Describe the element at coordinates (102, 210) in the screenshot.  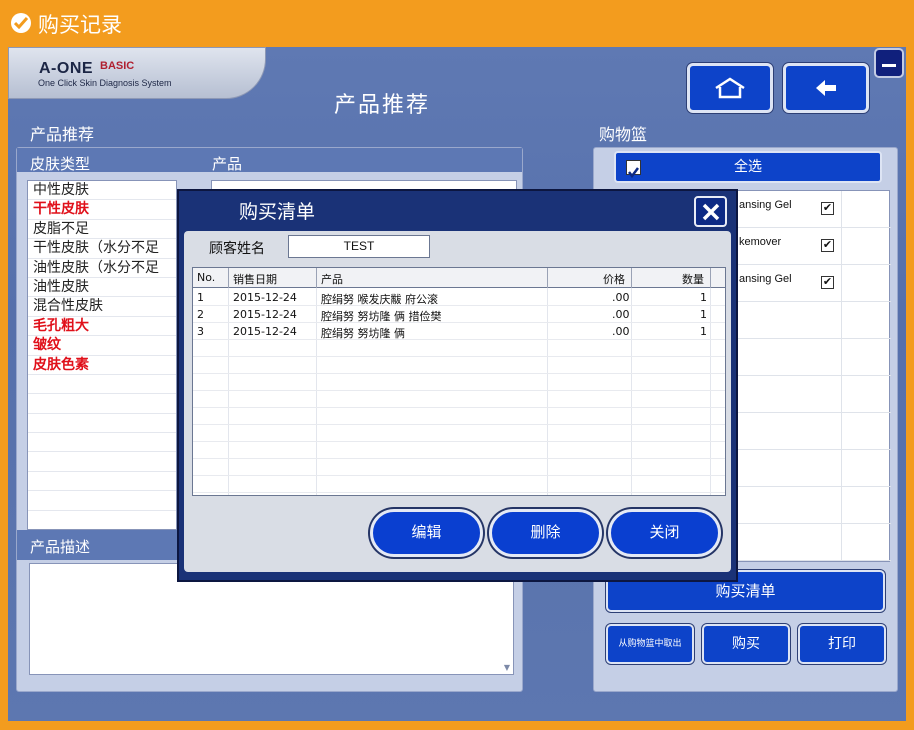
I see `skin-type-item: 干性皮肤` at that location.